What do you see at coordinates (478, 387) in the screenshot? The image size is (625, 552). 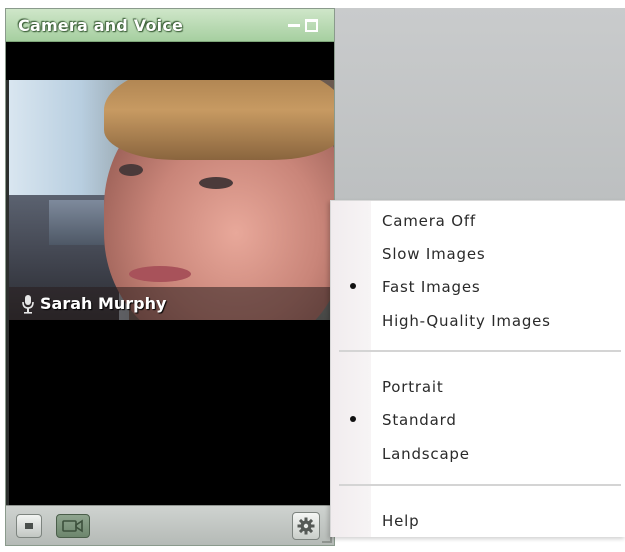 I see `menu-item-portrait: Portrait` at bounding box center [478, 387].